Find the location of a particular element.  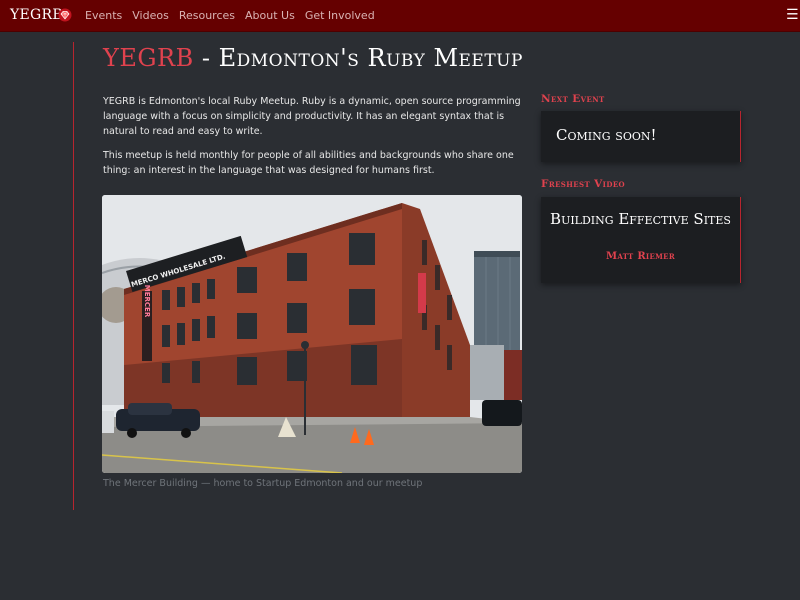

next-event-card: Coming soon! is located at coordinates (641, 136).